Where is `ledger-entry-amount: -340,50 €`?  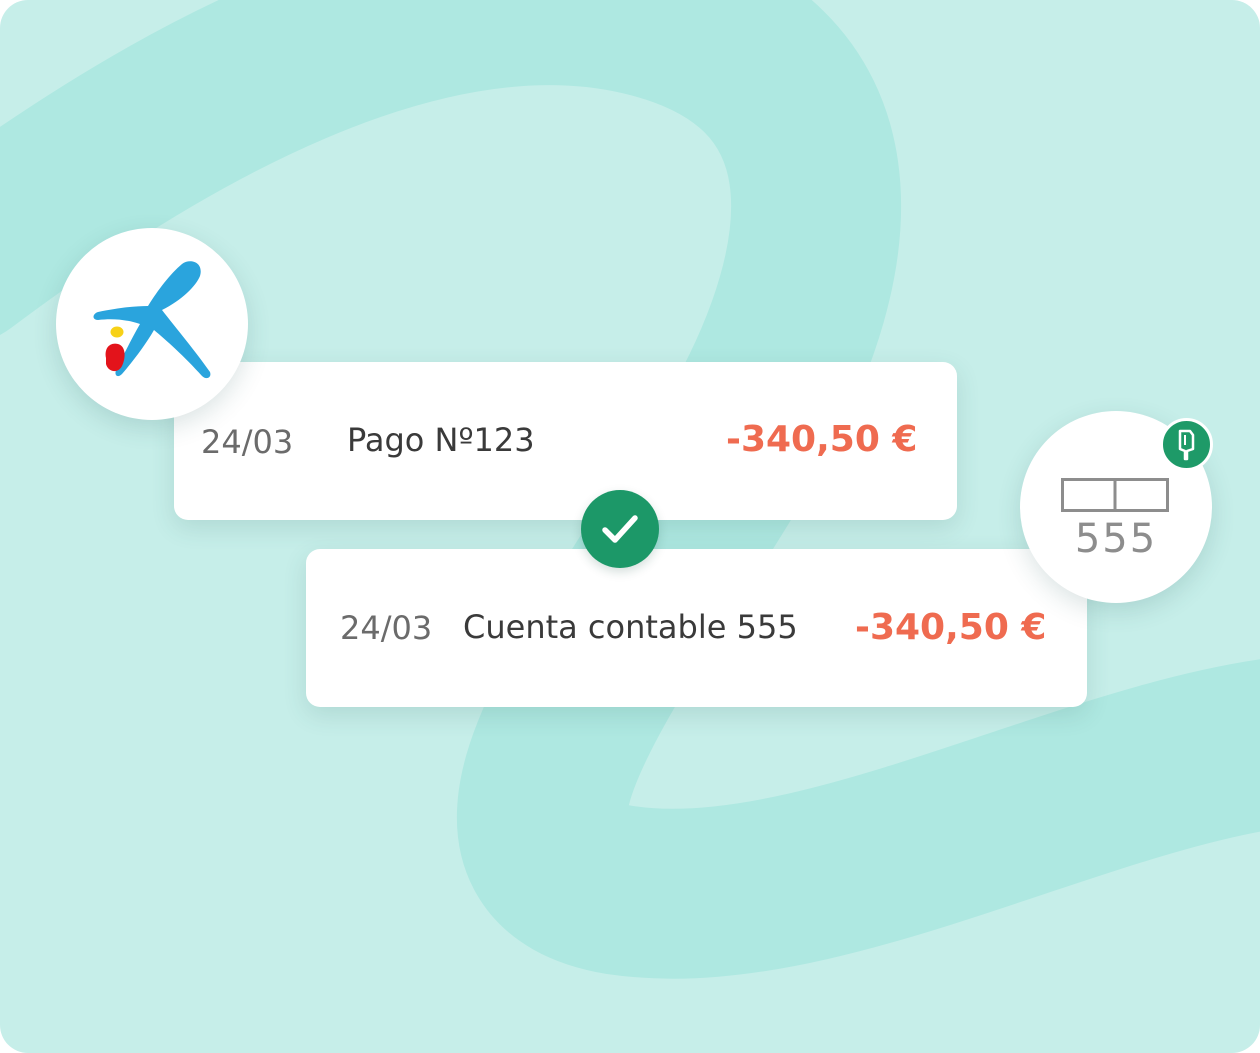 ledger-entry-amount: -340,50 € is located at coordinates (951, 627).